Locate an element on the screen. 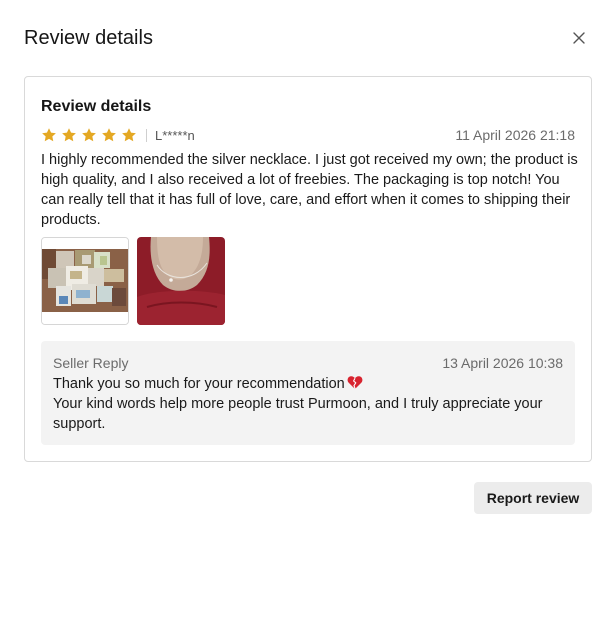 Image resolution: width=616 pixels, height=617 pixels. report-review-button: Report review is located at coordinates (533, 498).